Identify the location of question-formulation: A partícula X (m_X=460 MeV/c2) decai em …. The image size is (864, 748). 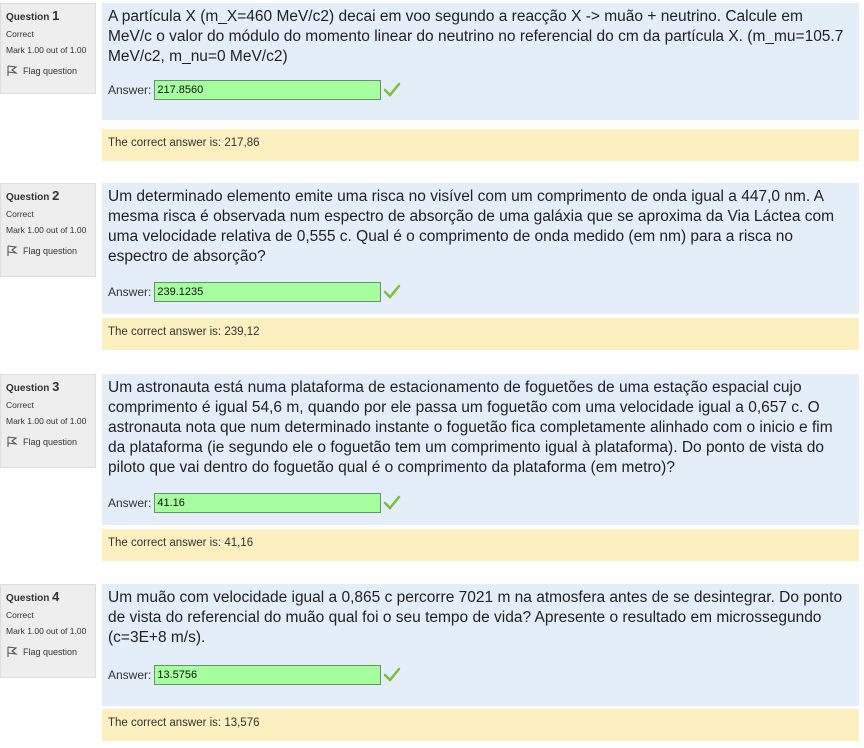
(480, 61).